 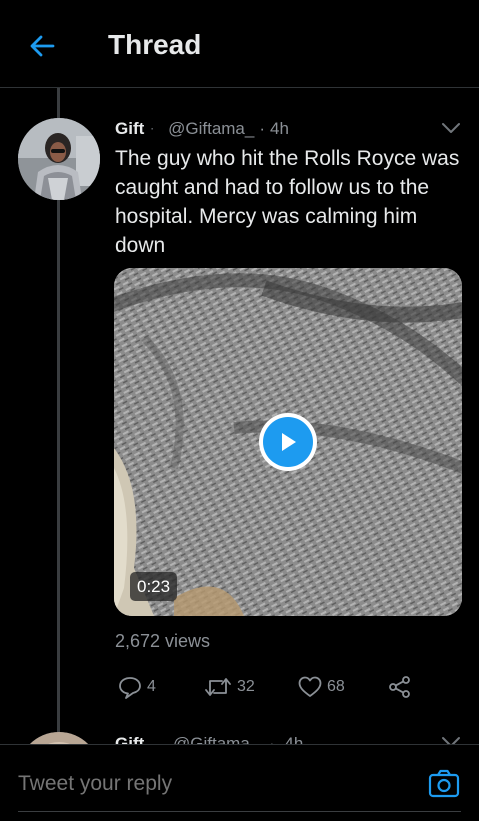 I want to click on top-bar: Thread, so click(x=239, y=44).